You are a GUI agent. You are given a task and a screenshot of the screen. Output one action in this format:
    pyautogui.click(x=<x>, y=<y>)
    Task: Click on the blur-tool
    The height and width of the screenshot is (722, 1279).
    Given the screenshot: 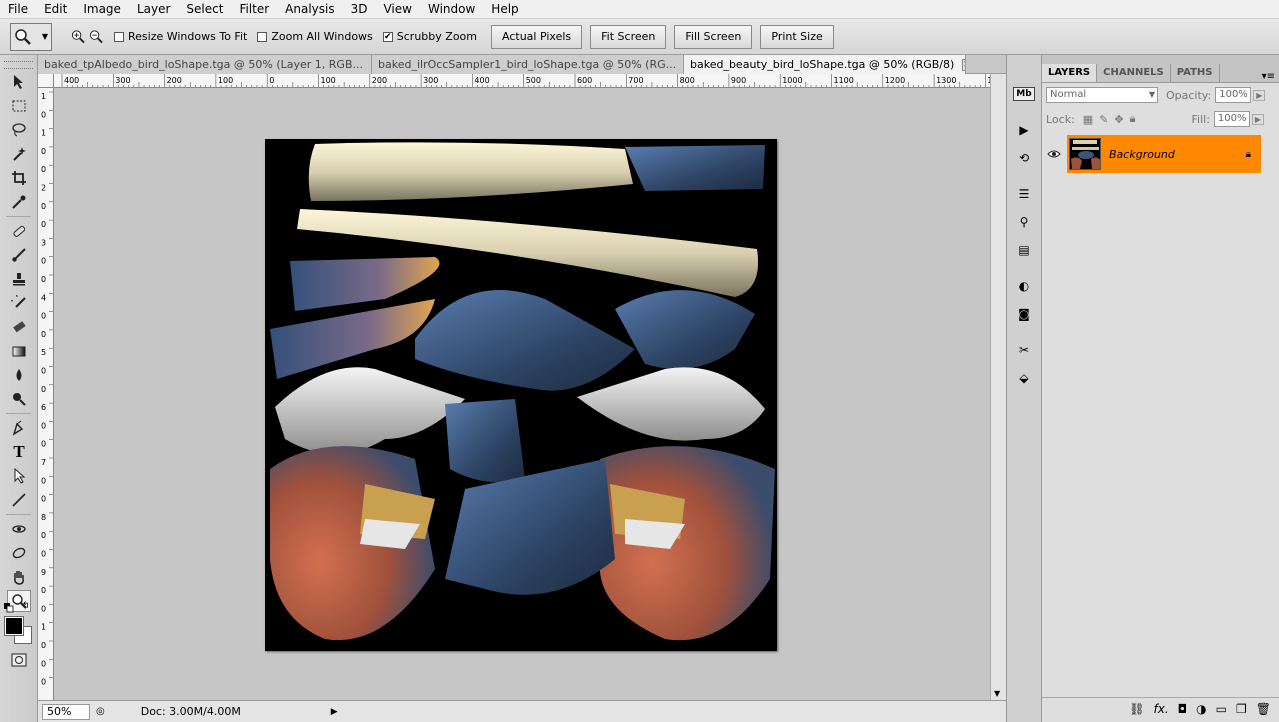 What is the action you would take?
    pyautogui.click(x=19, y=375)
    